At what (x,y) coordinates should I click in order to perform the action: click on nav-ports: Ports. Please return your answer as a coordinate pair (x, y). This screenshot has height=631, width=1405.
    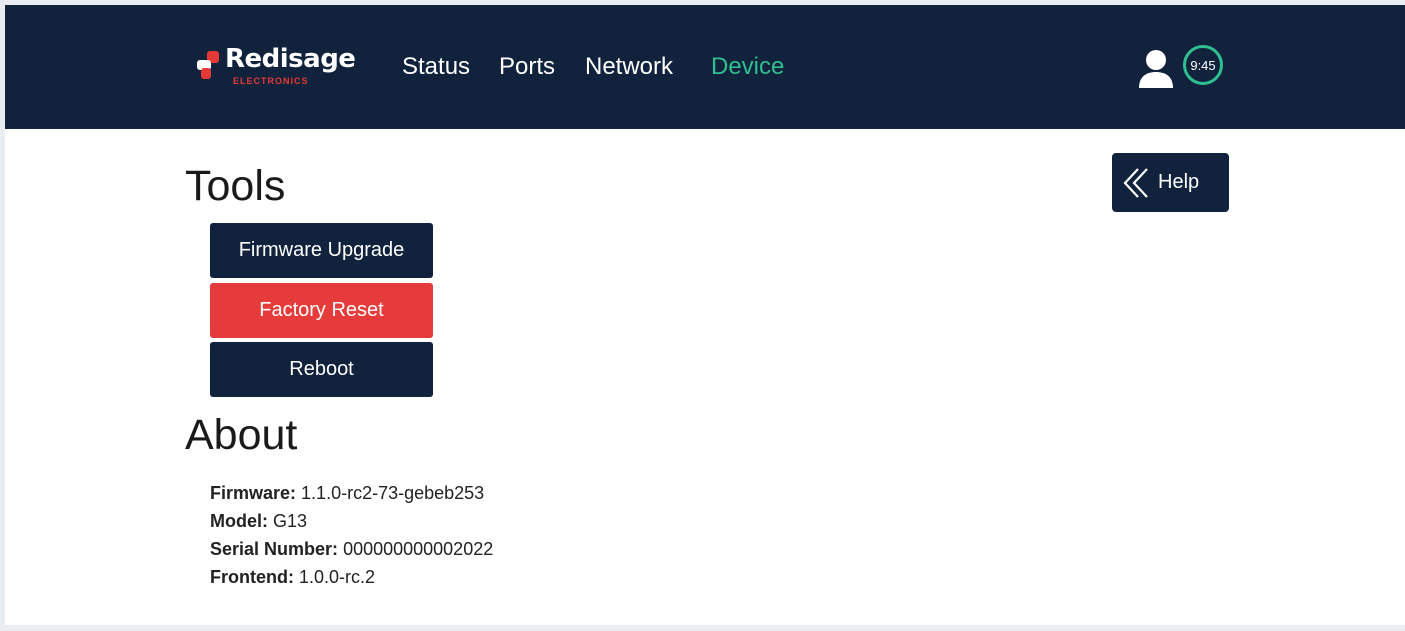
    Looking at the image, I should click on (527, 67).